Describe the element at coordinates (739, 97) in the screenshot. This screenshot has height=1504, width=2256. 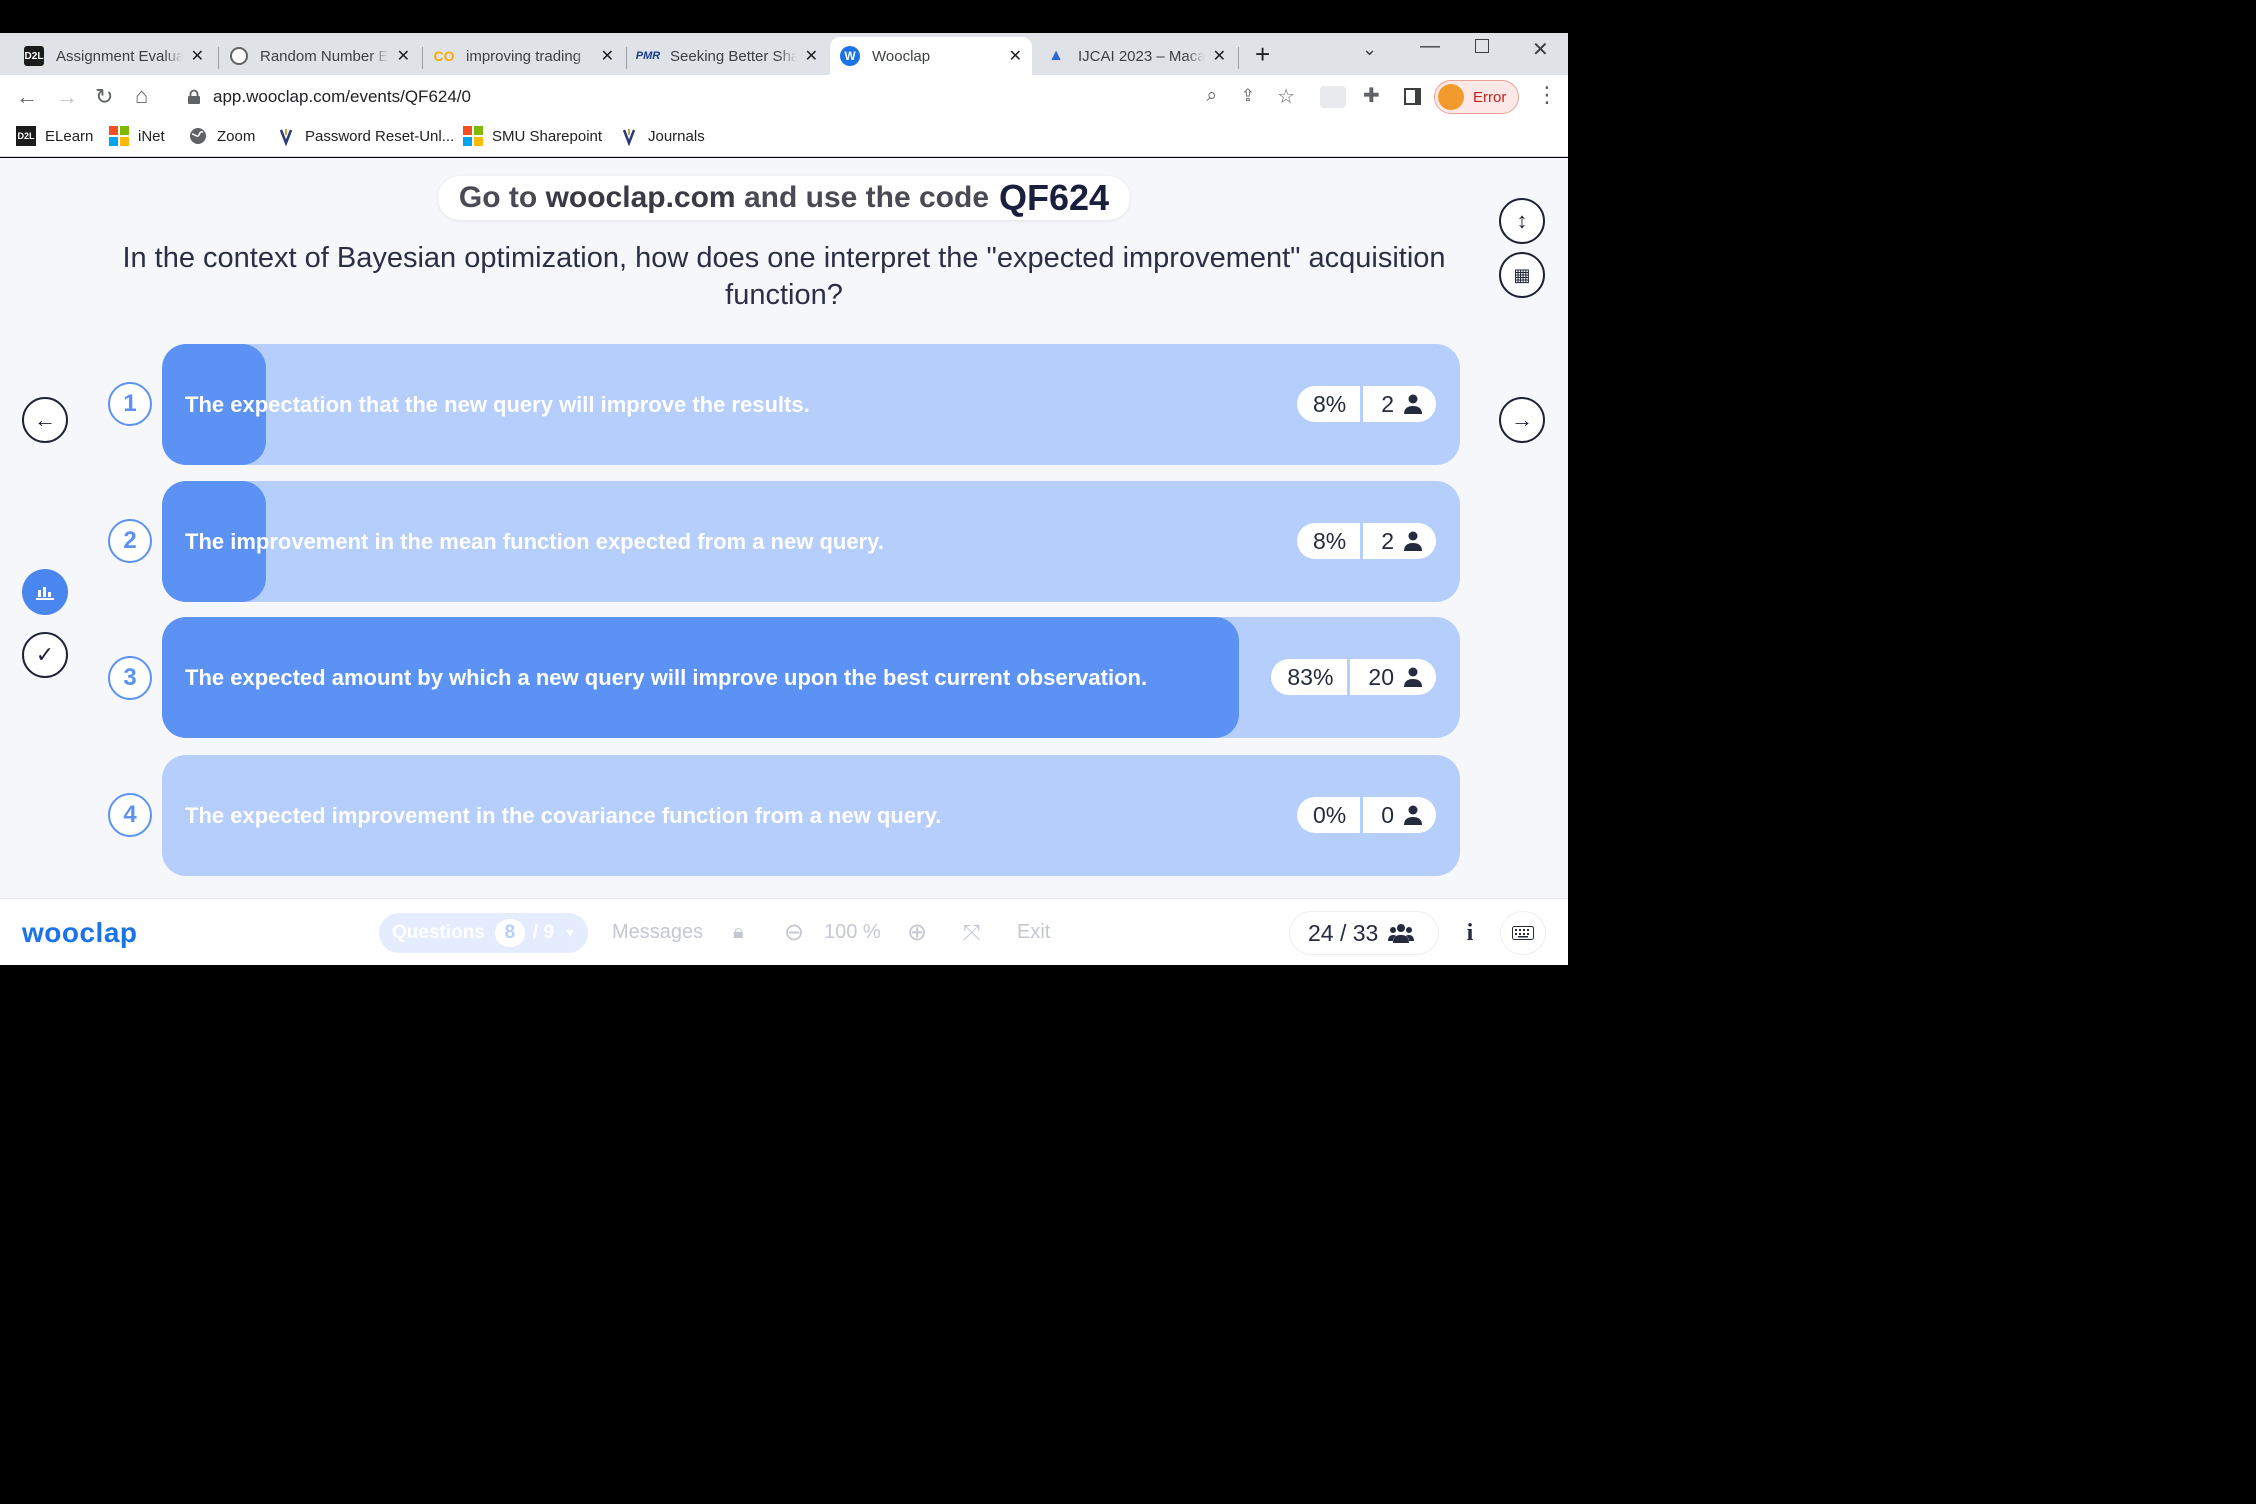
I see `address-bar: app.wooclap.com/events/QF624/0 ⌕ ⇪ ☆` at that location.